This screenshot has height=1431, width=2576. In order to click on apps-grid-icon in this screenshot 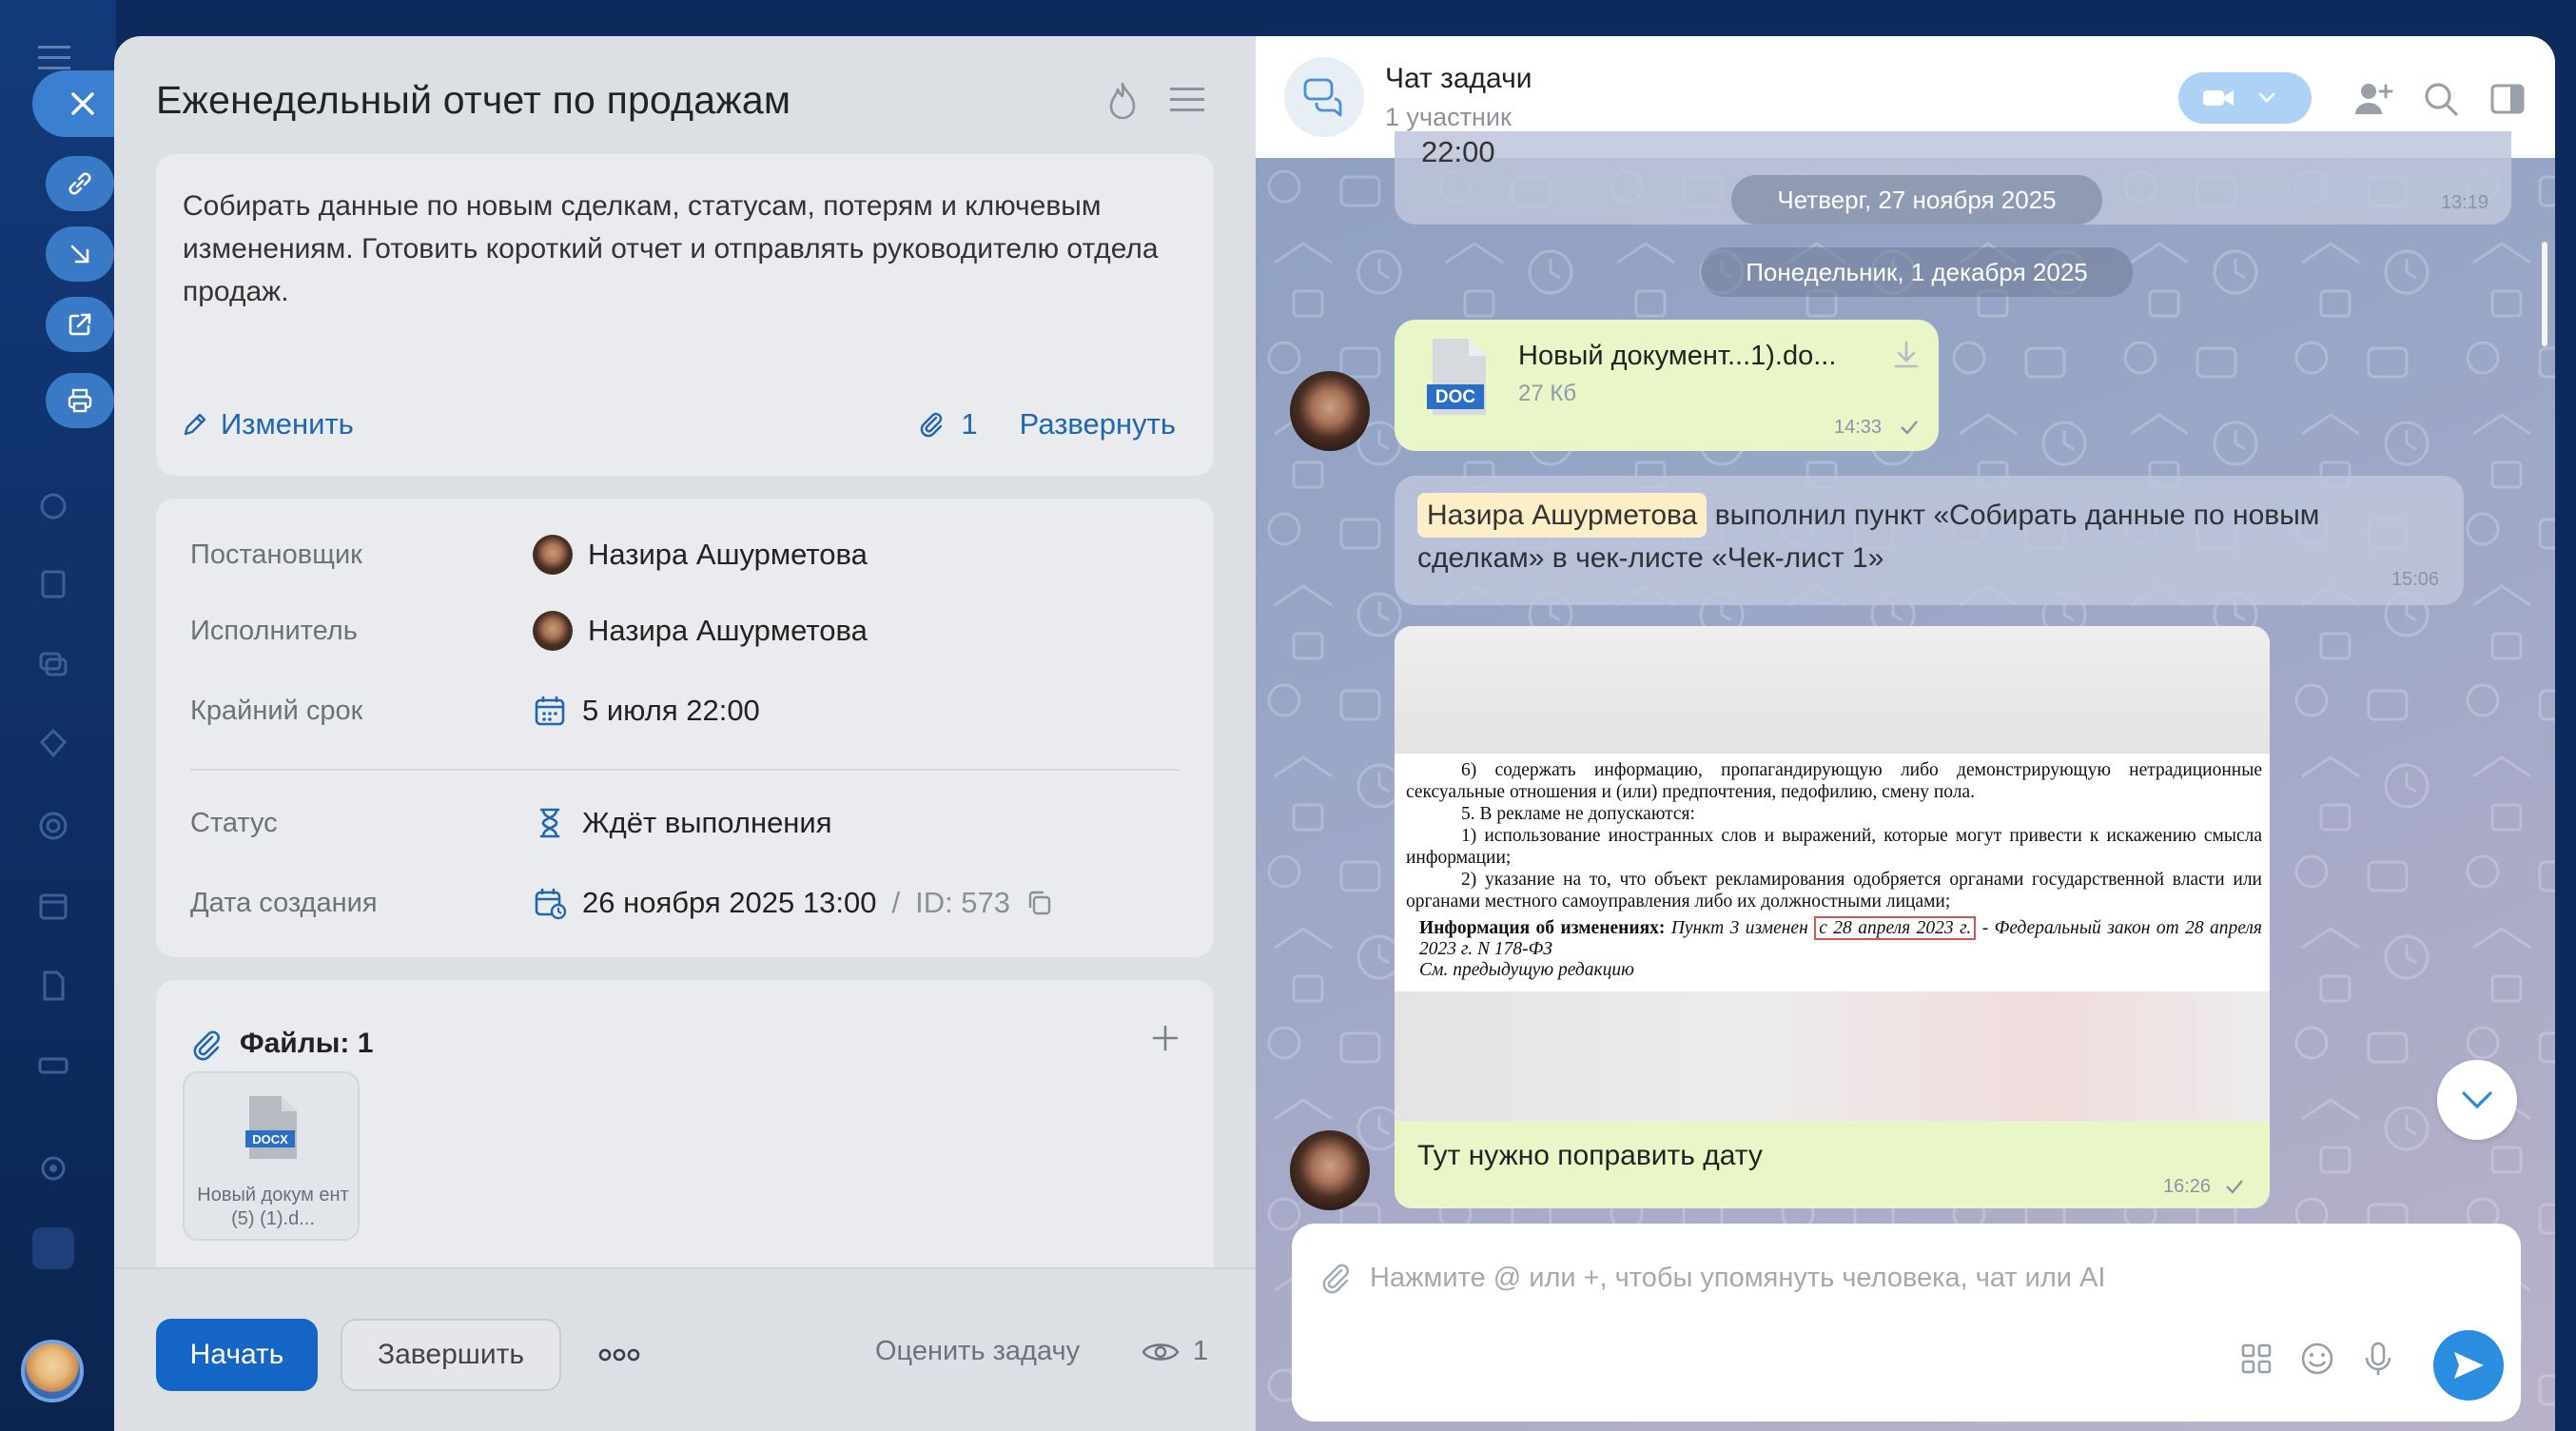, I will do `click(2256, 1359)`.